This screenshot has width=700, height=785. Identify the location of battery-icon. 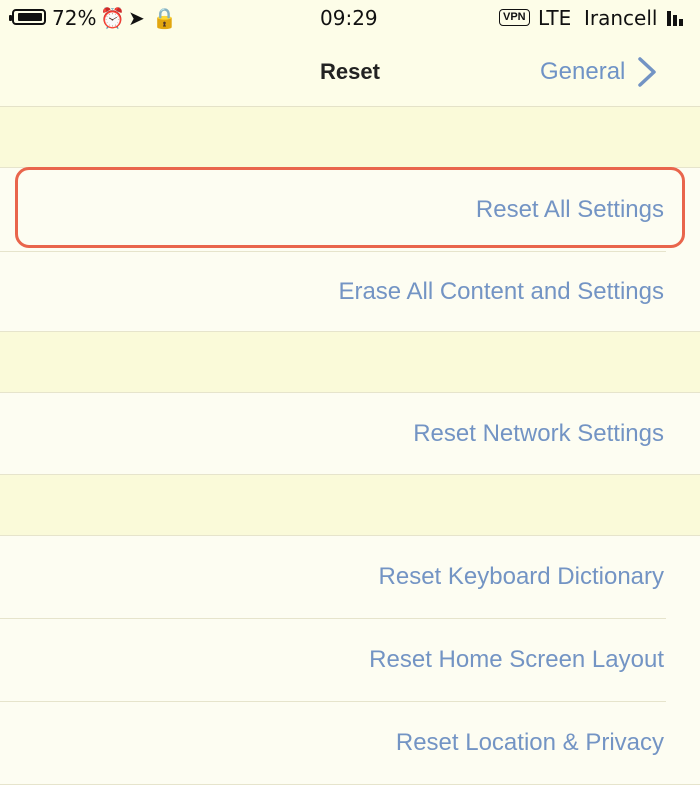
(27, 17).